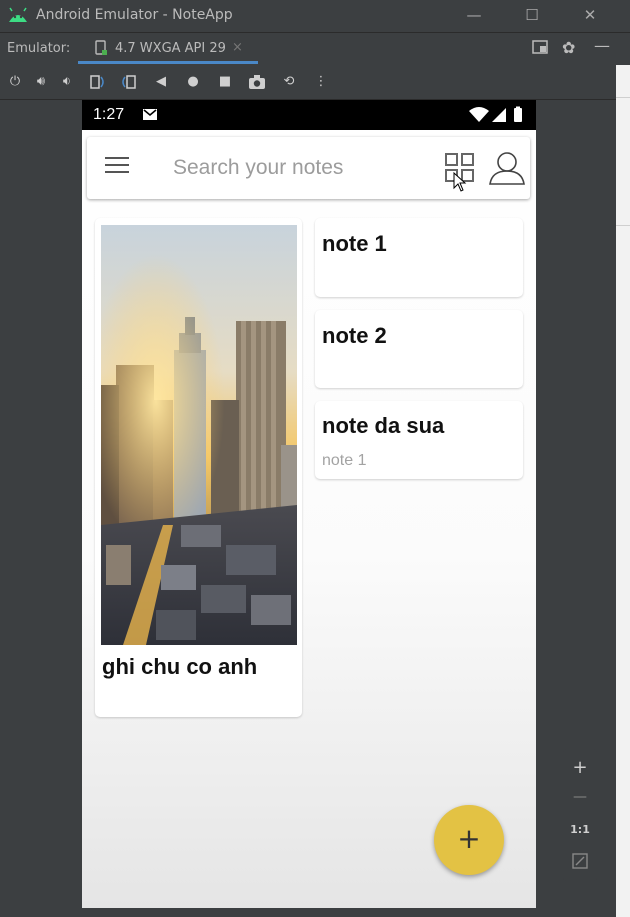  Describe the element at coordinates (225, 82) in the screenshot. I see `overview-icon: ■` at that location.